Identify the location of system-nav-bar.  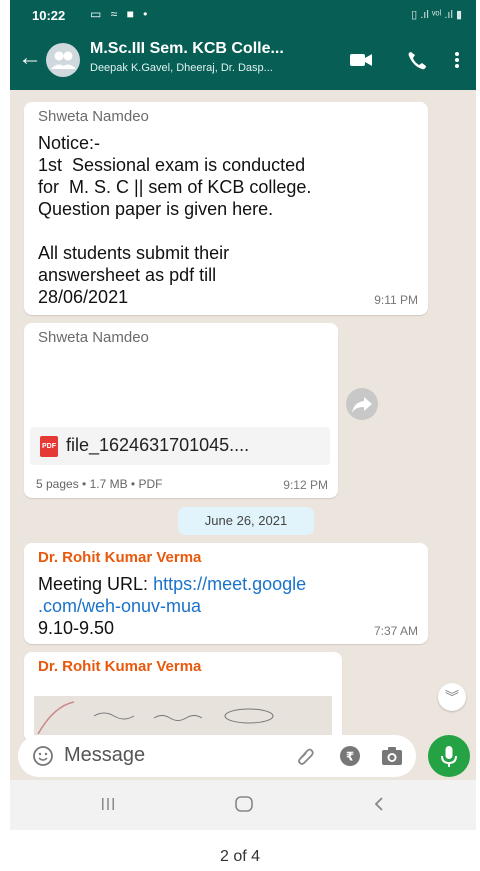
(243, 805).